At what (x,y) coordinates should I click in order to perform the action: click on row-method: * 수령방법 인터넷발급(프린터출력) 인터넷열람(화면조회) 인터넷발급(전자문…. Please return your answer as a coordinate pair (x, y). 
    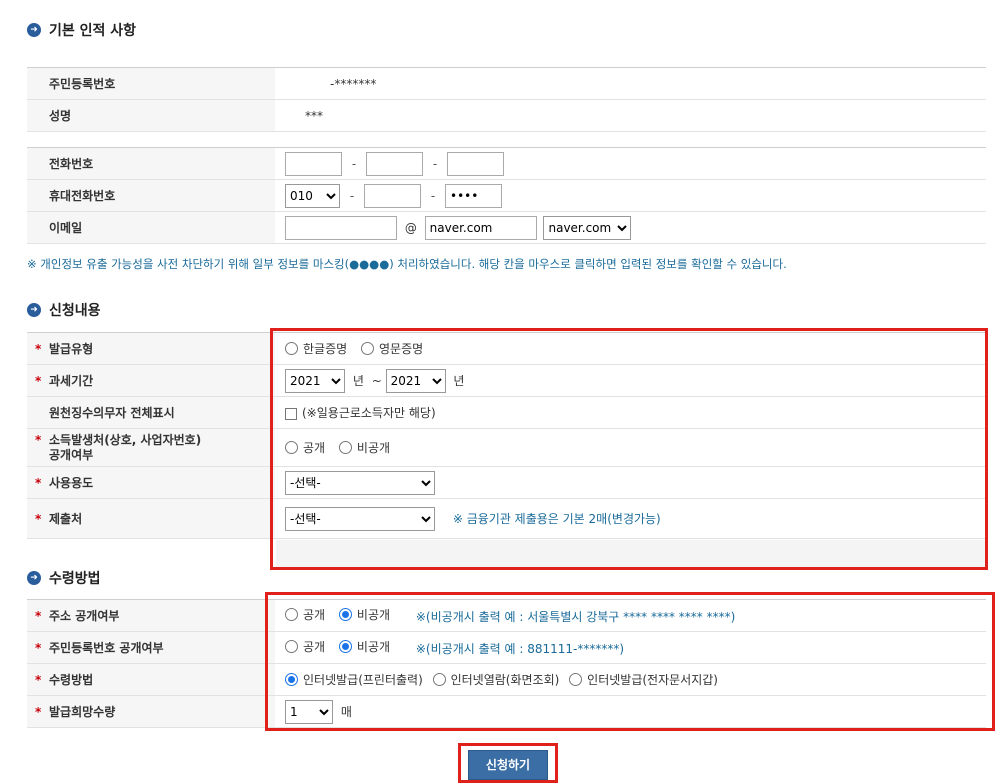
    Looking at the image, I should click on (506, 679).